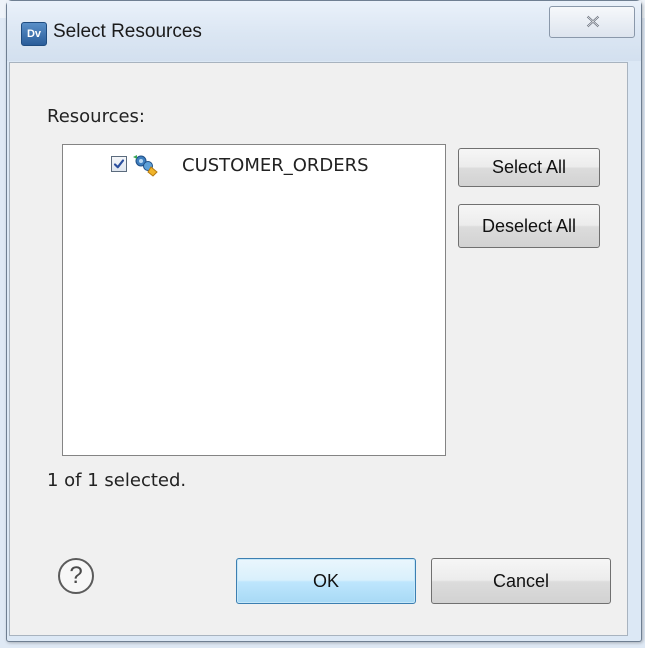  I want to click on close-button, so click(592, 22).